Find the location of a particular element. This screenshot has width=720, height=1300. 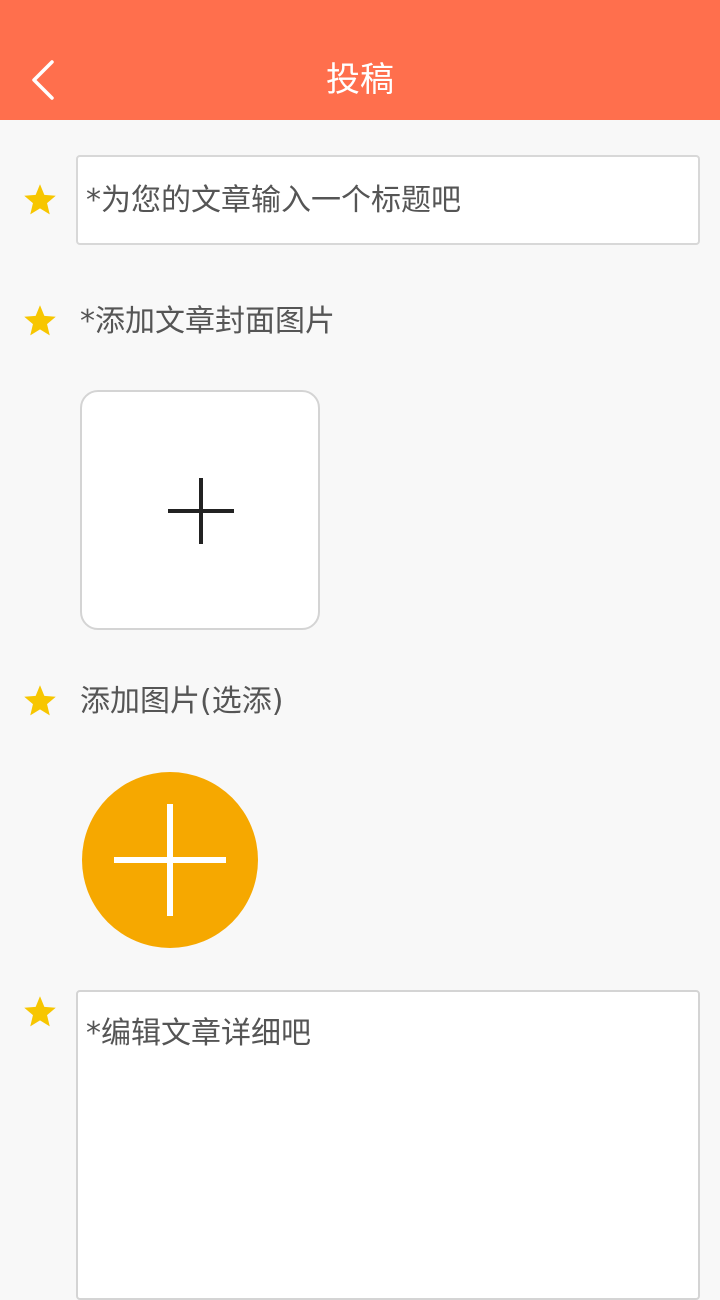

add-cover-image-button is located at coordinates (200, 510).